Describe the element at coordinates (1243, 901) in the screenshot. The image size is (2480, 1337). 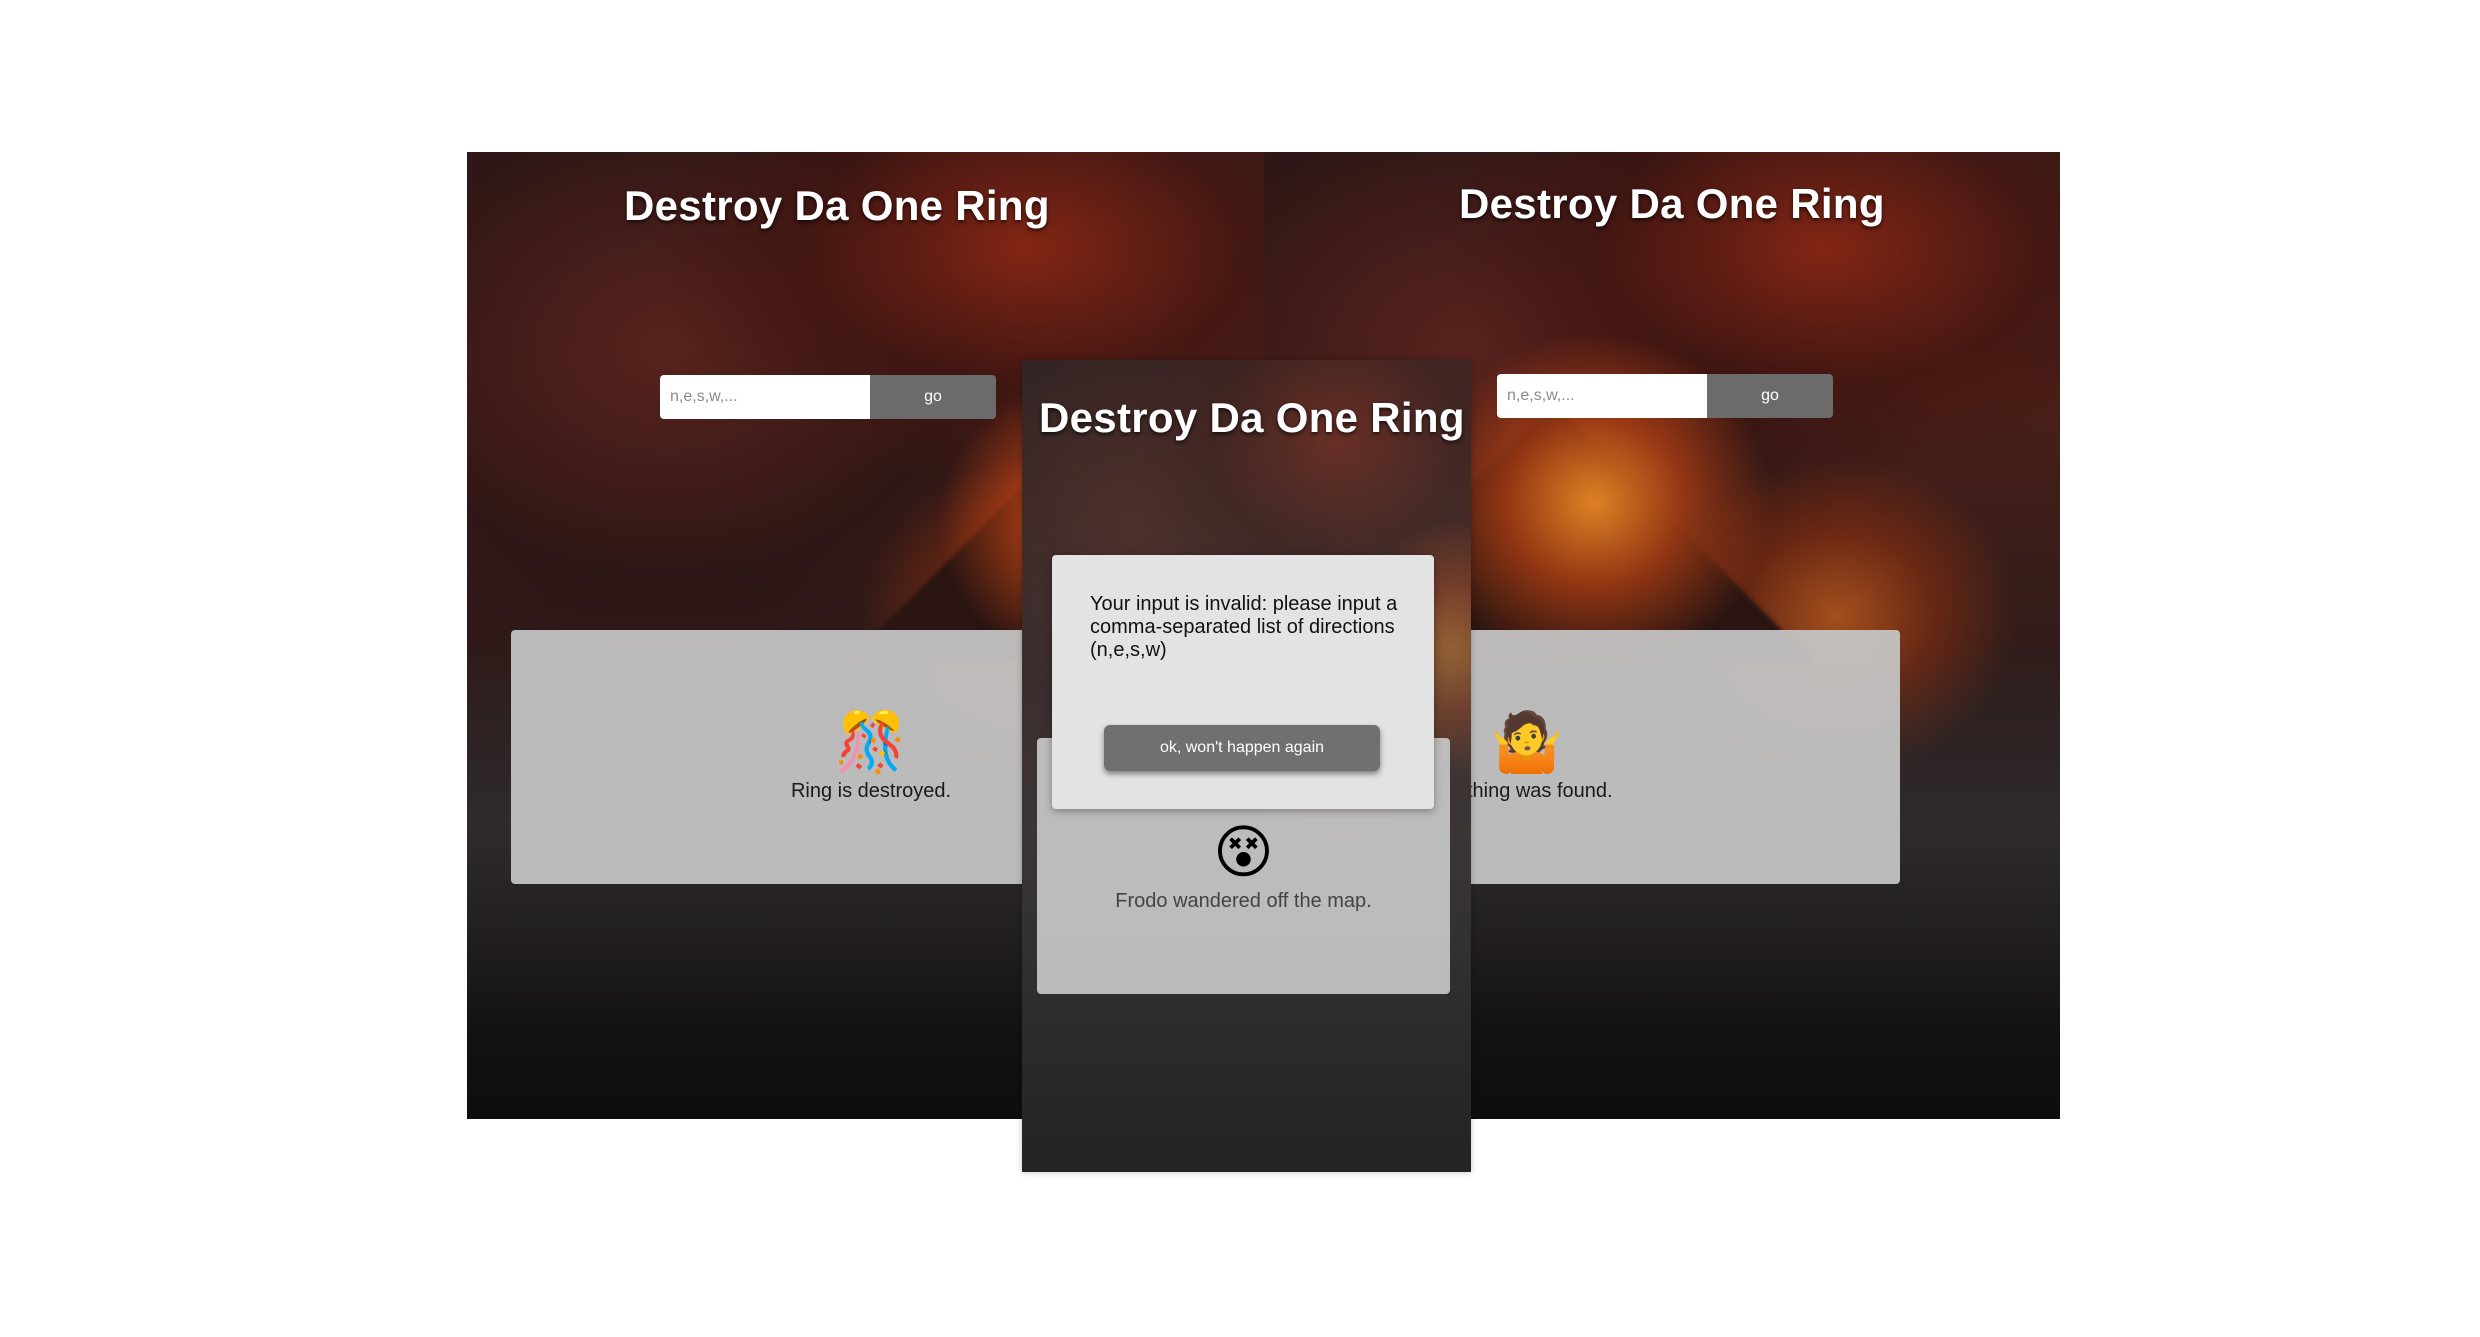
I see `result-message: Frodo wandered off the map.` at that location.